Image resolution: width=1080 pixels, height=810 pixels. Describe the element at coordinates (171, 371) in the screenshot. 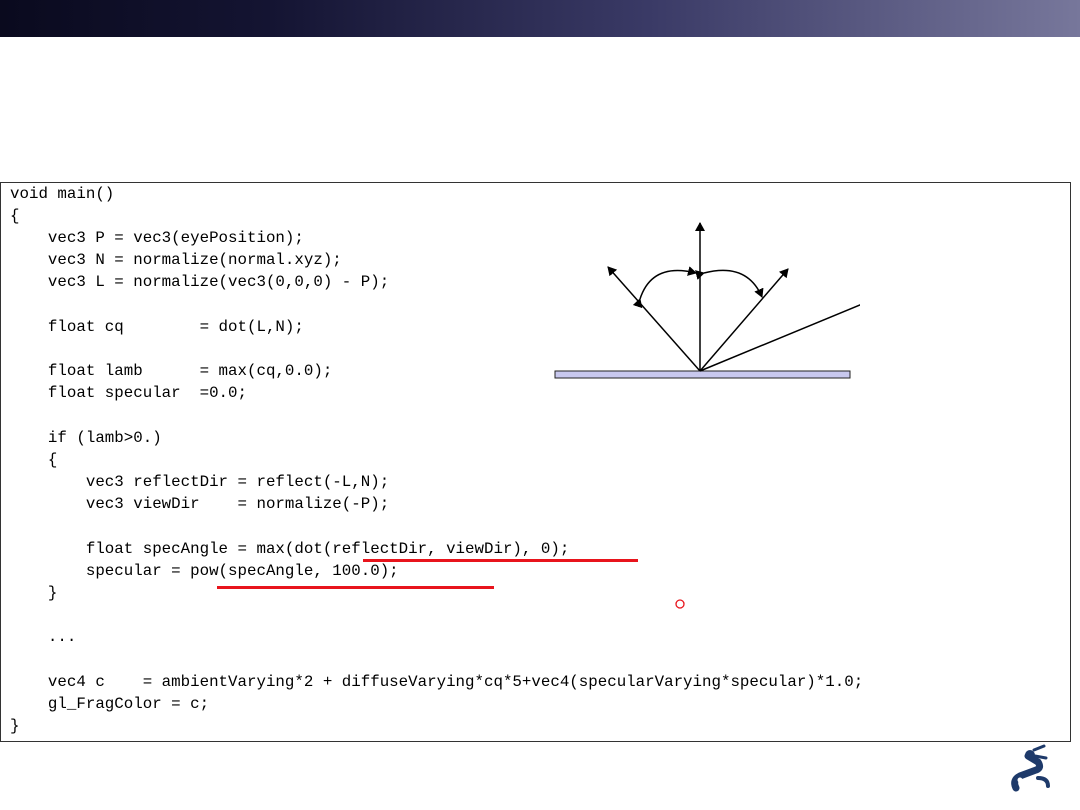

I see `code-line: float lamb = max(cq,0.0);` at that location.